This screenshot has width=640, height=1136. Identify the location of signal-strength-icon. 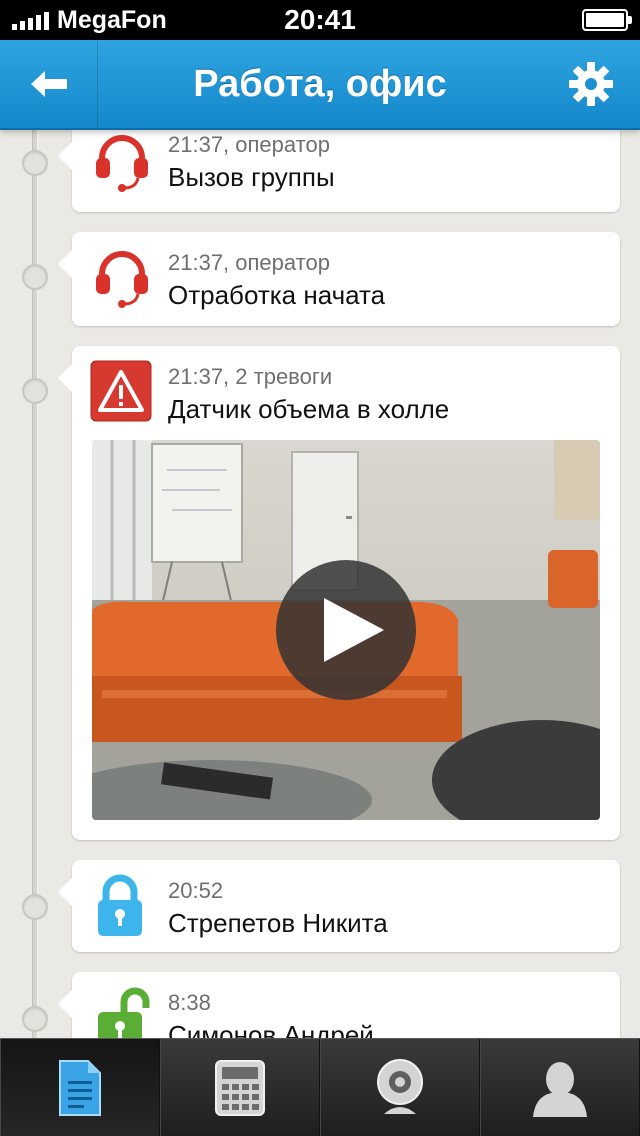
(30, 20).